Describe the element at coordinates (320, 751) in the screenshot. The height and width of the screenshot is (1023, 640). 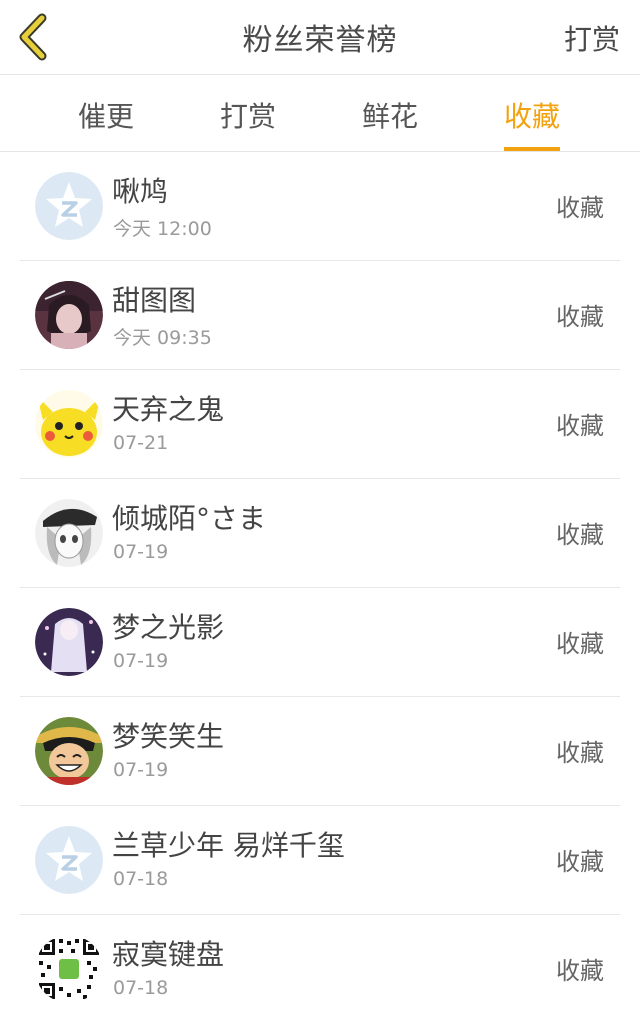
I see `list-item: 梦笑笑生 07-19 收藏` at that location.